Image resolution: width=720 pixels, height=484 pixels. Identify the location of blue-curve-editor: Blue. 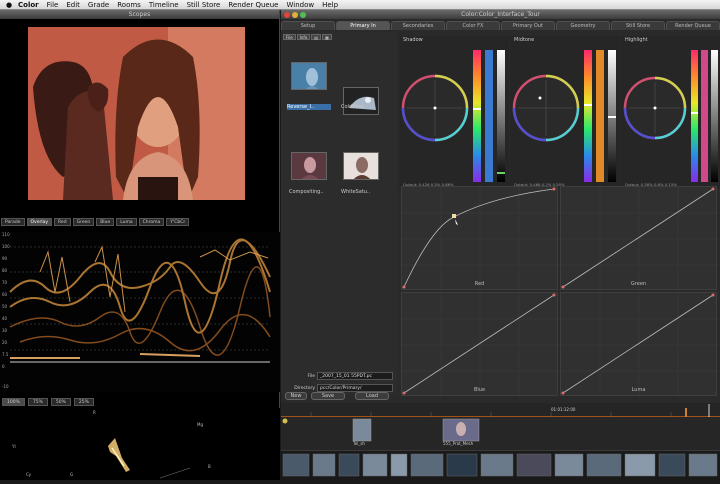
(480, 344).